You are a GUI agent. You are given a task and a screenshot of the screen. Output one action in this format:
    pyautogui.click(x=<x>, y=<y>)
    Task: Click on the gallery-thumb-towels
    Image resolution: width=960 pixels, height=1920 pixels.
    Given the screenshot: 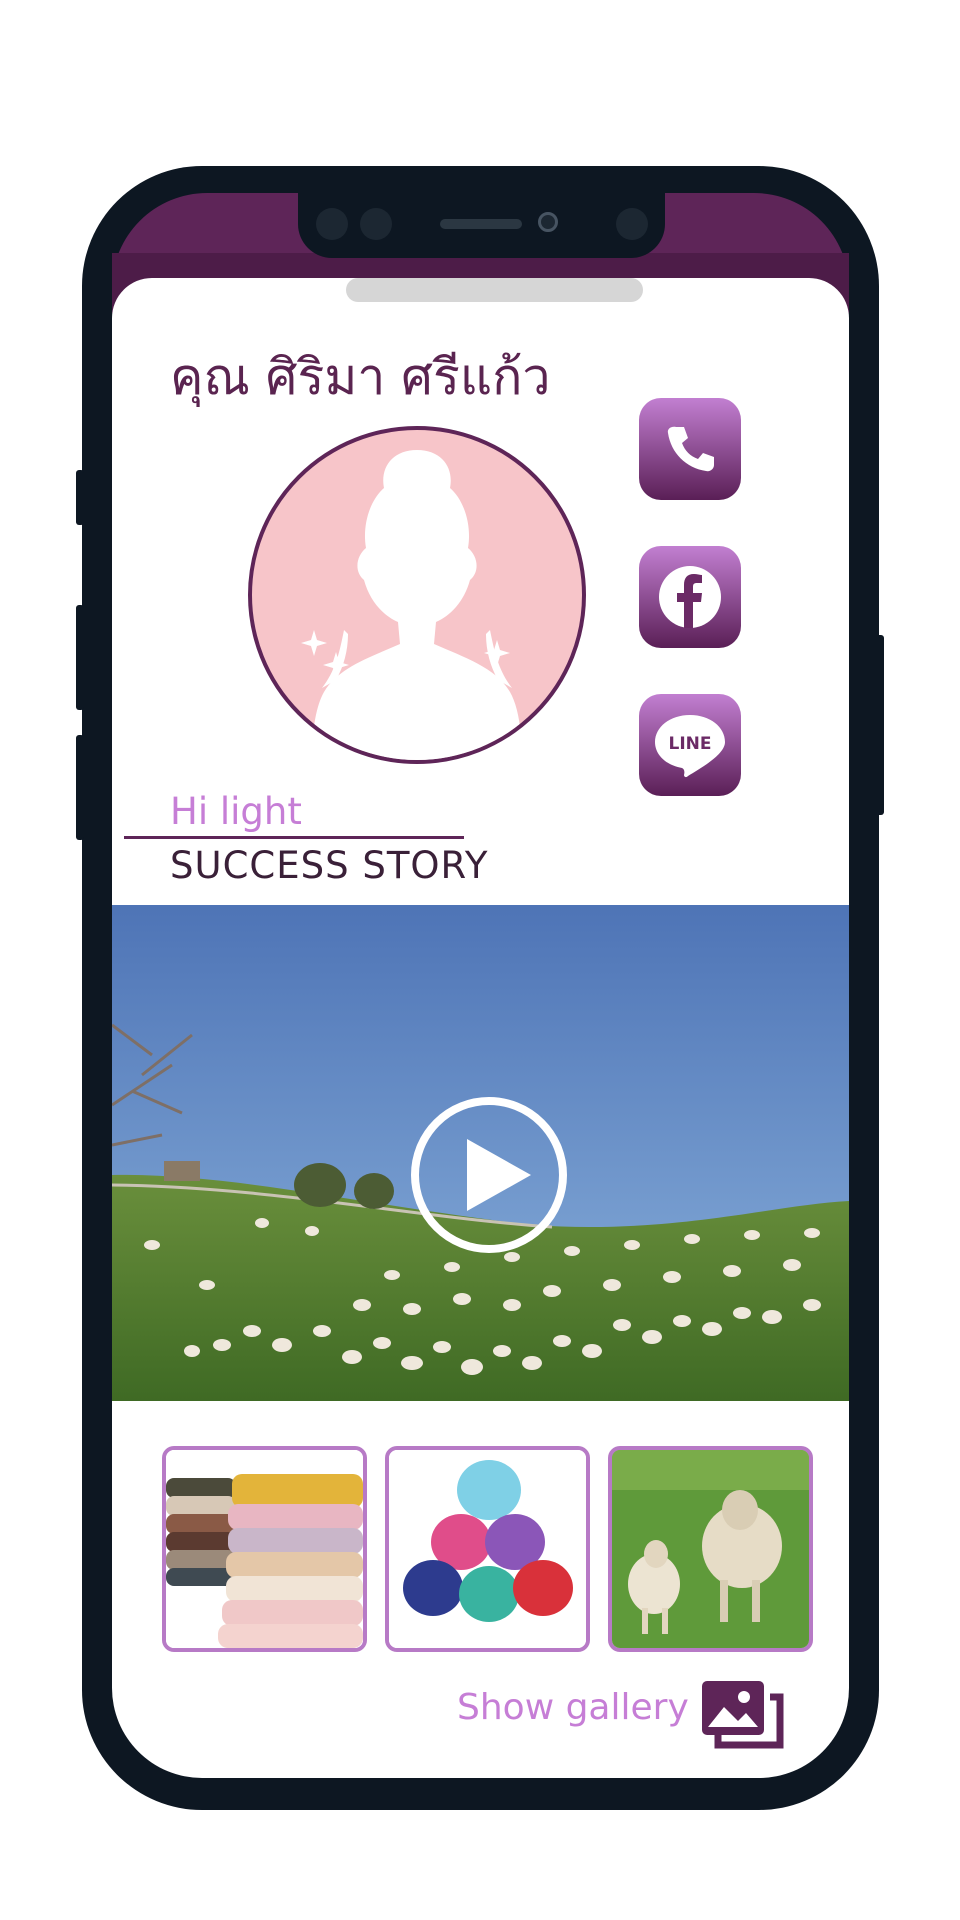 What is the action you would take?
    pyautogui.click(x=264, y=1549)
    